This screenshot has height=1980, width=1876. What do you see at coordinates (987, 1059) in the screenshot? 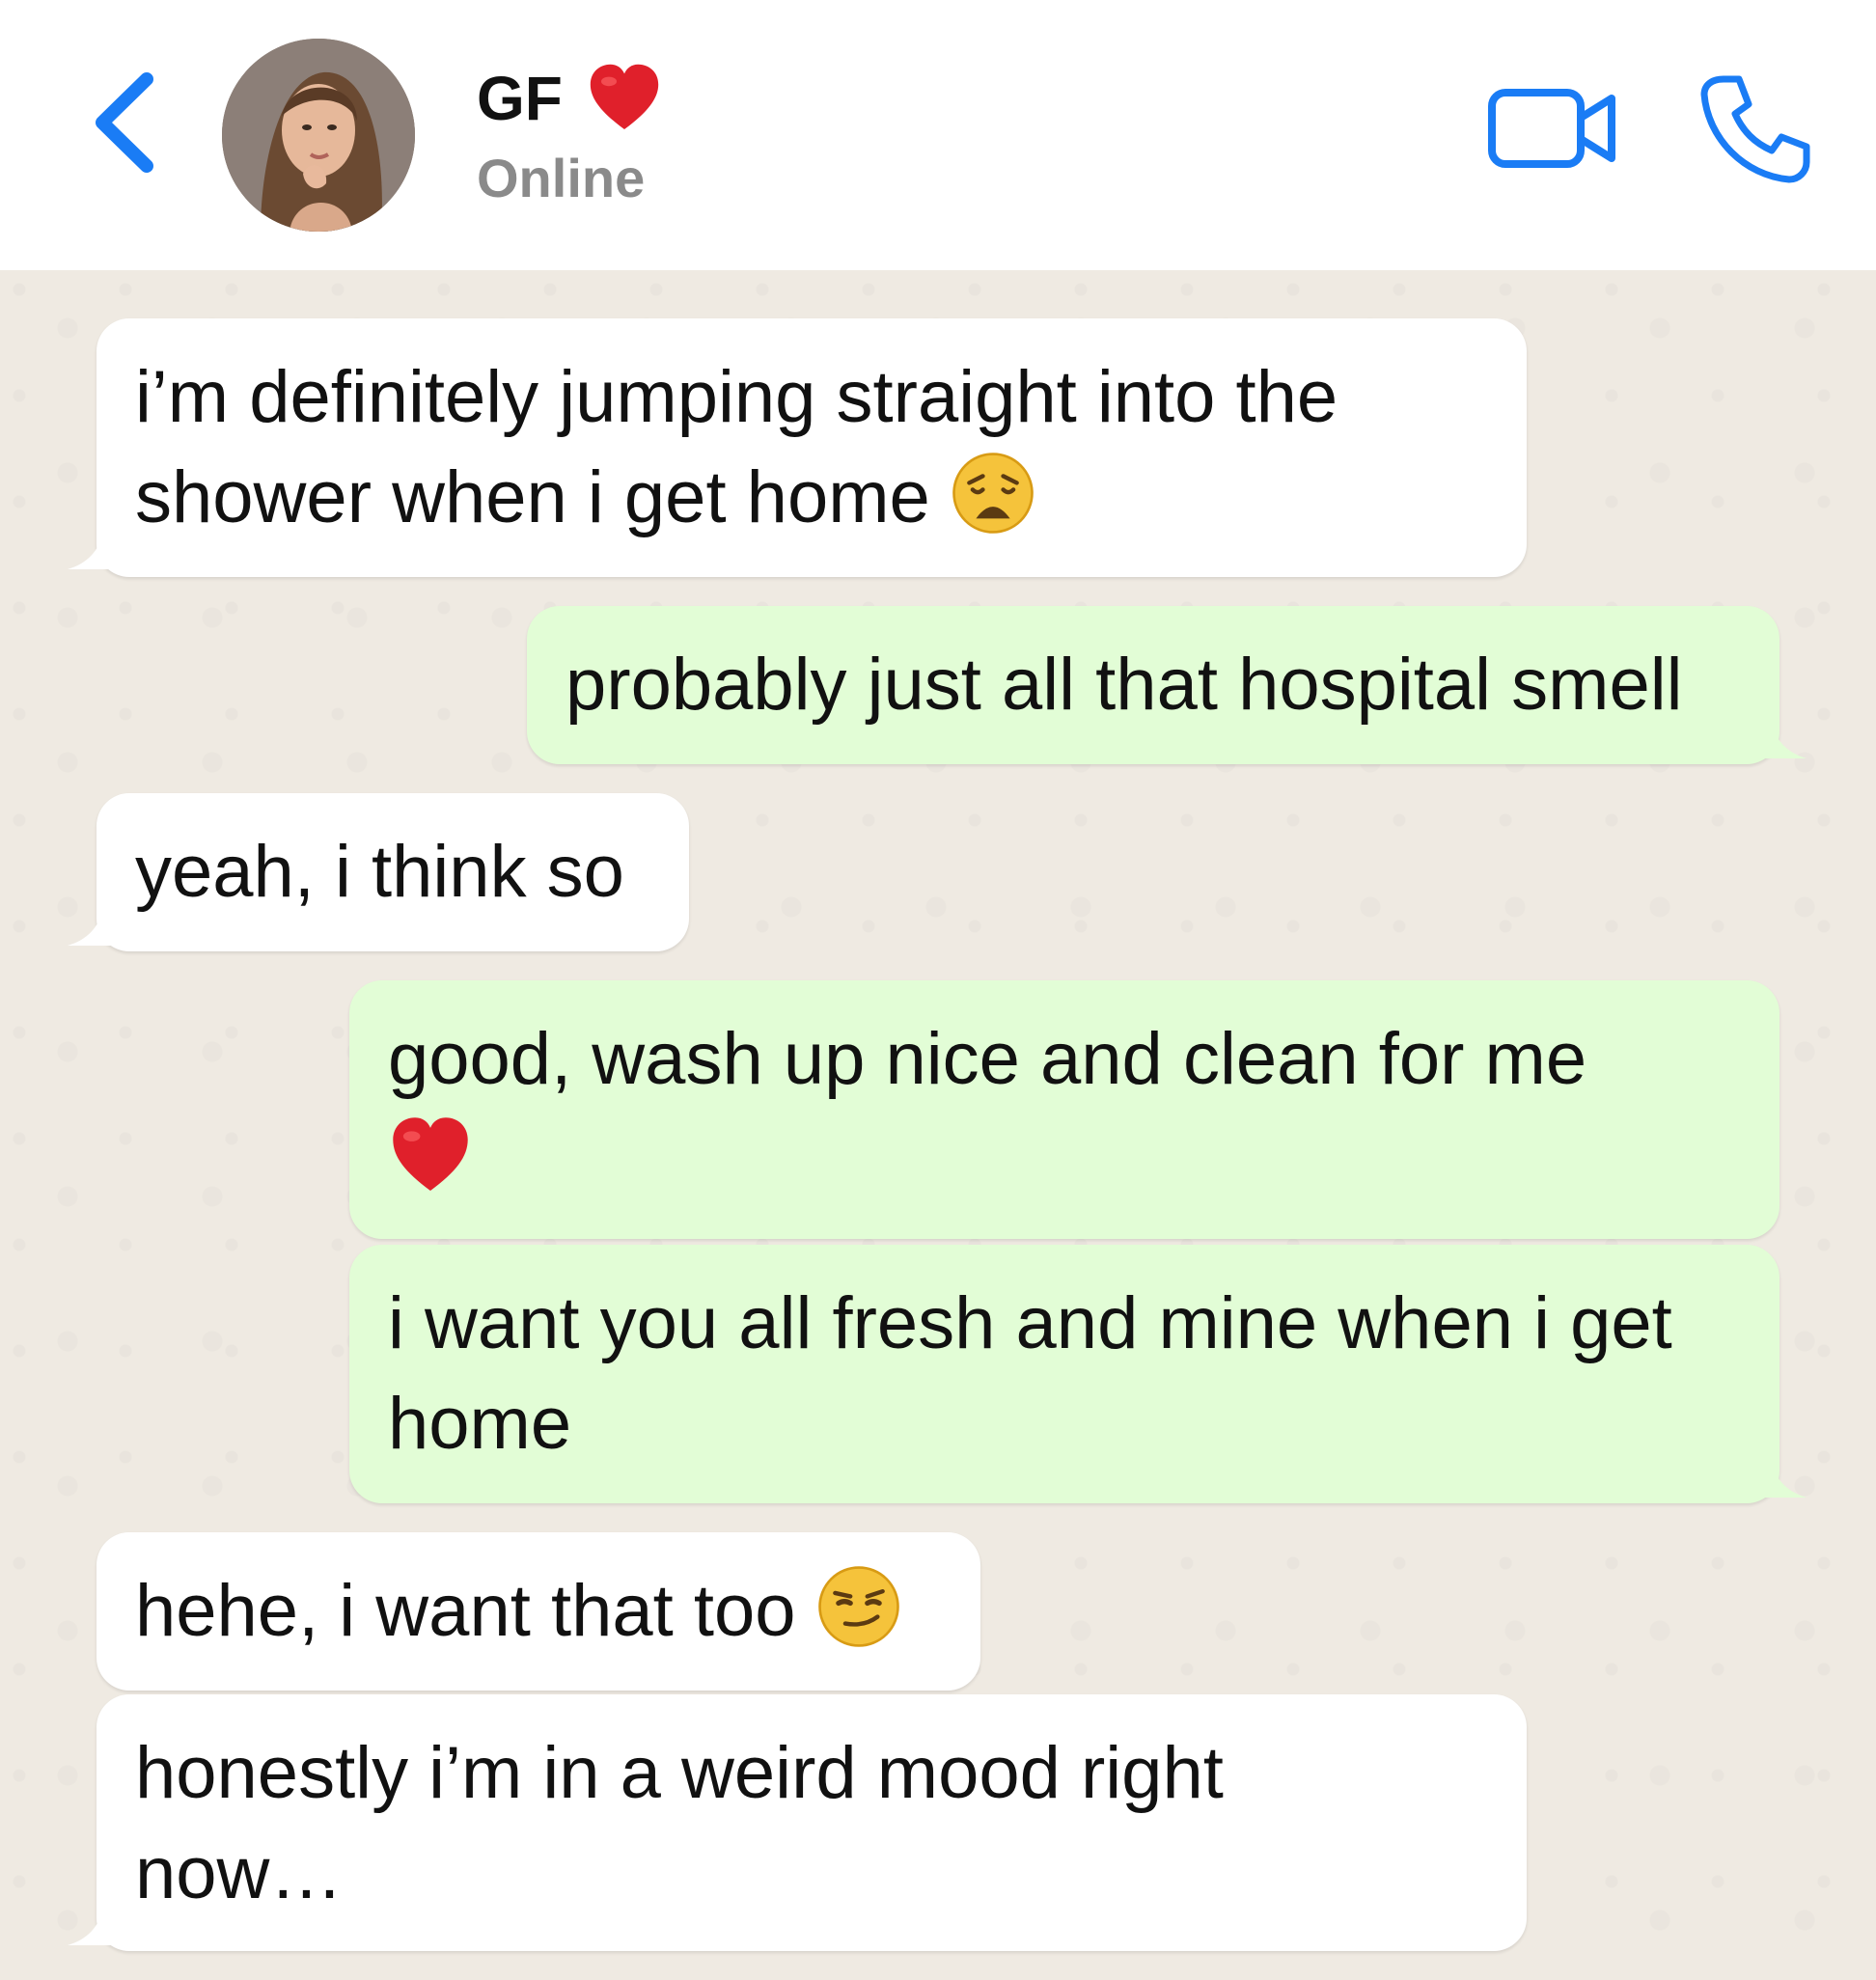
I see `message-text: good, wash up nice and clean for me` at bounding box center [987, 1059].